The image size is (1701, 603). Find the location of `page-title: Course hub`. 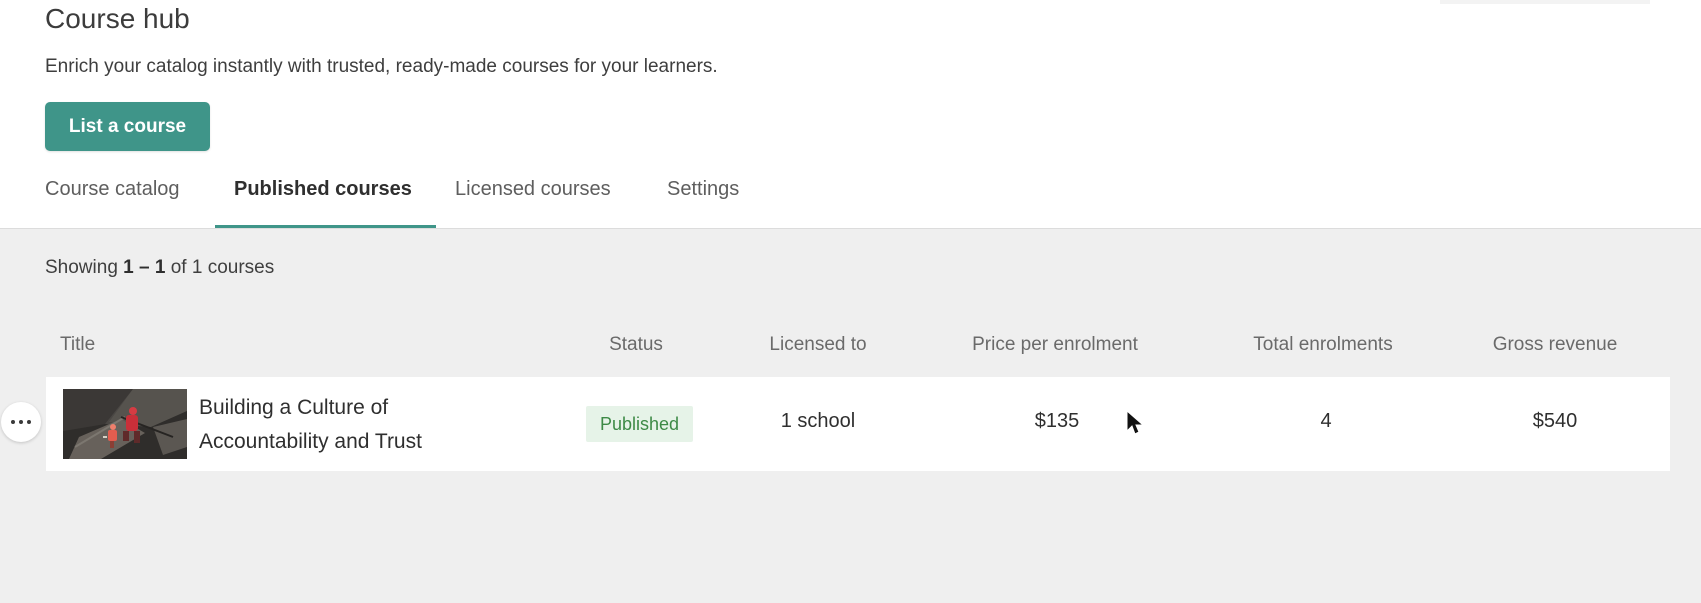

page-title: Course hub is located at coordinates (117, 18).